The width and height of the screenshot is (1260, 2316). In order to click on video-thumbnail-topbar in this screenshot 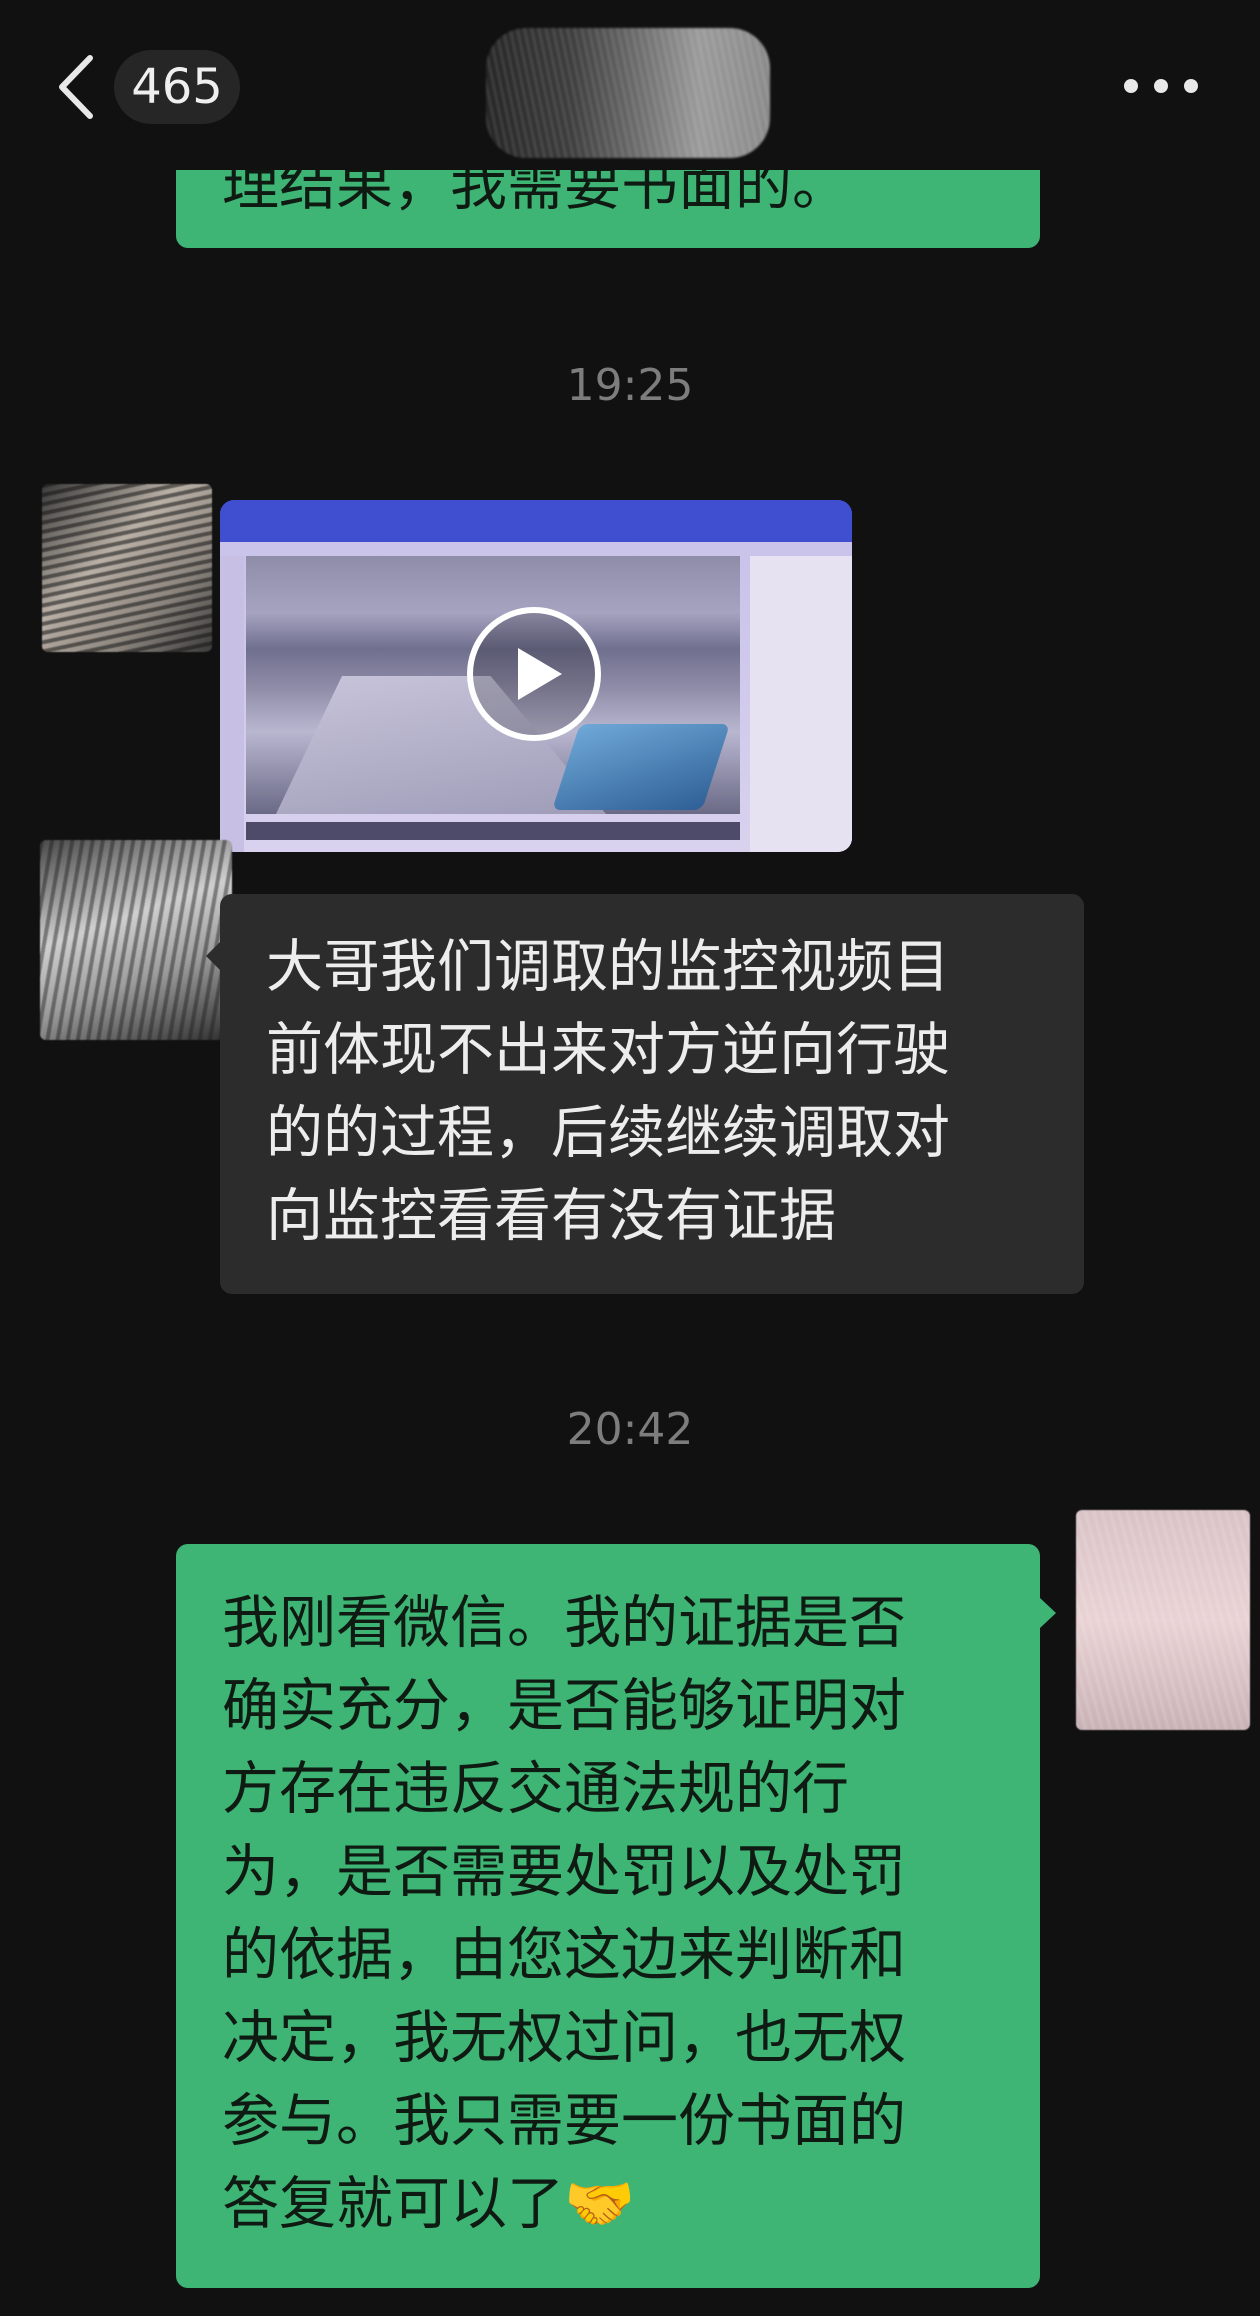, I will do `click(536, 521)`.